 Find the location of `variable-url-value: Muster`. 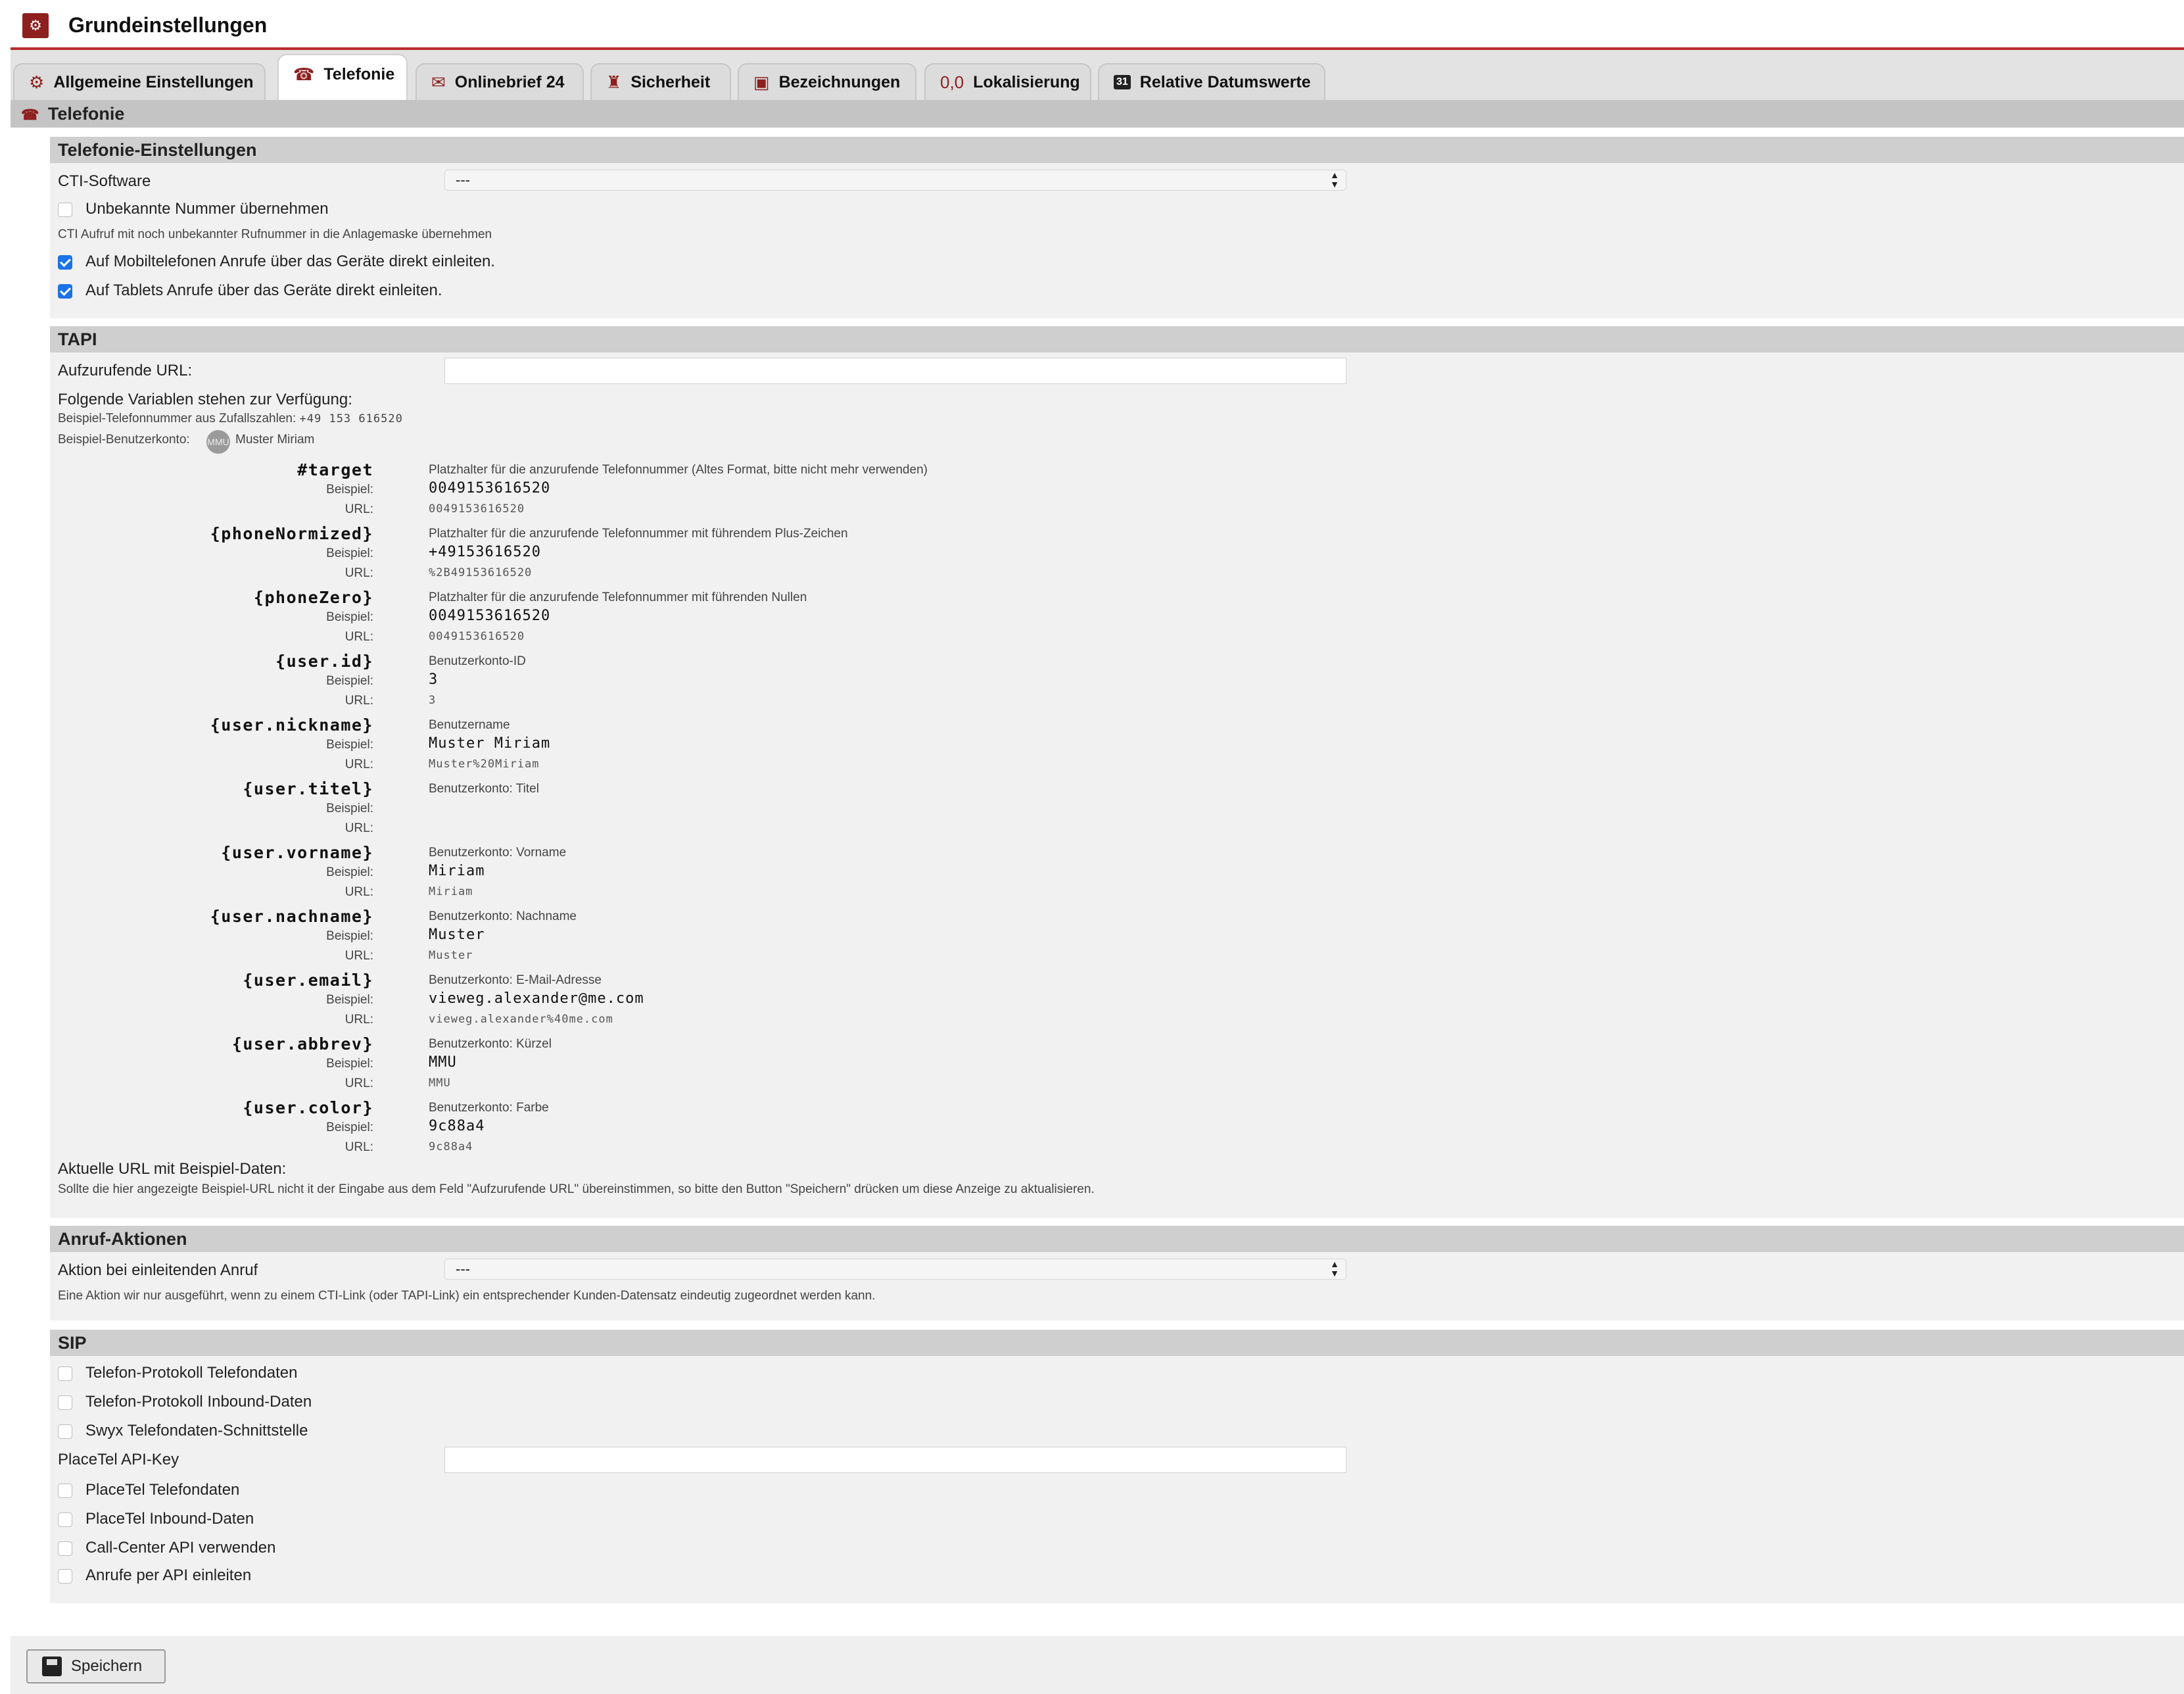

variable-url-value: Muster is located at coordinates (451, 956).